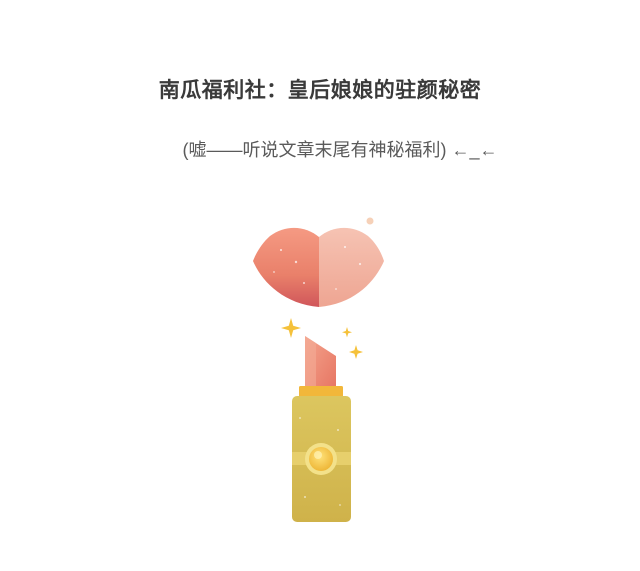  I want to click on lipstick-icon, so click(321, 429).